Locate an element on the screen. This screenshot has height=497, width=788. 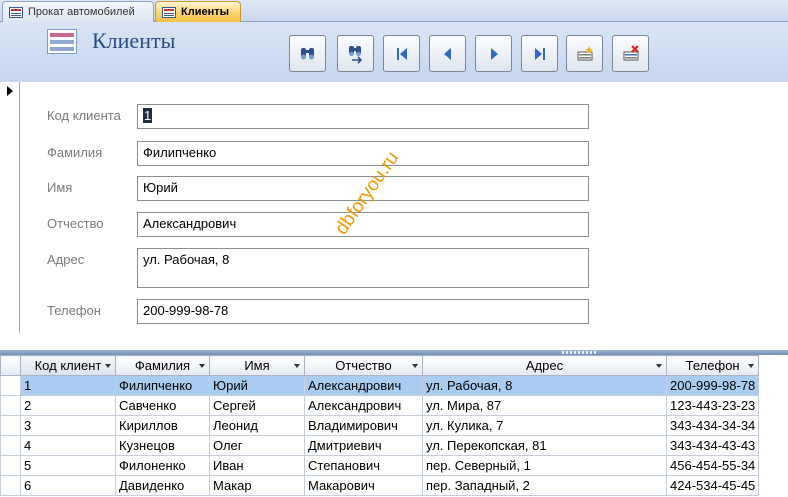
cell-patronymic: Макарович is located at coordinates (363, 485).